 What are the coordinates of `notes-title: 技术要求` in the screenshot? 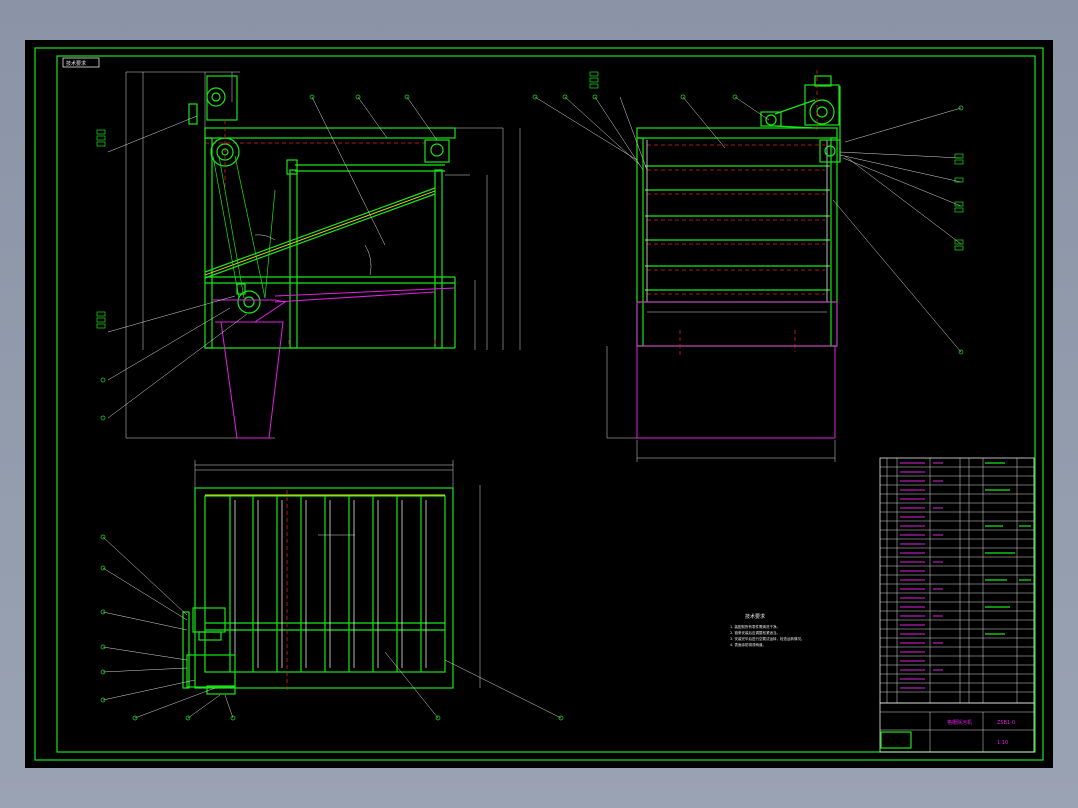 It's located at (755, 616).